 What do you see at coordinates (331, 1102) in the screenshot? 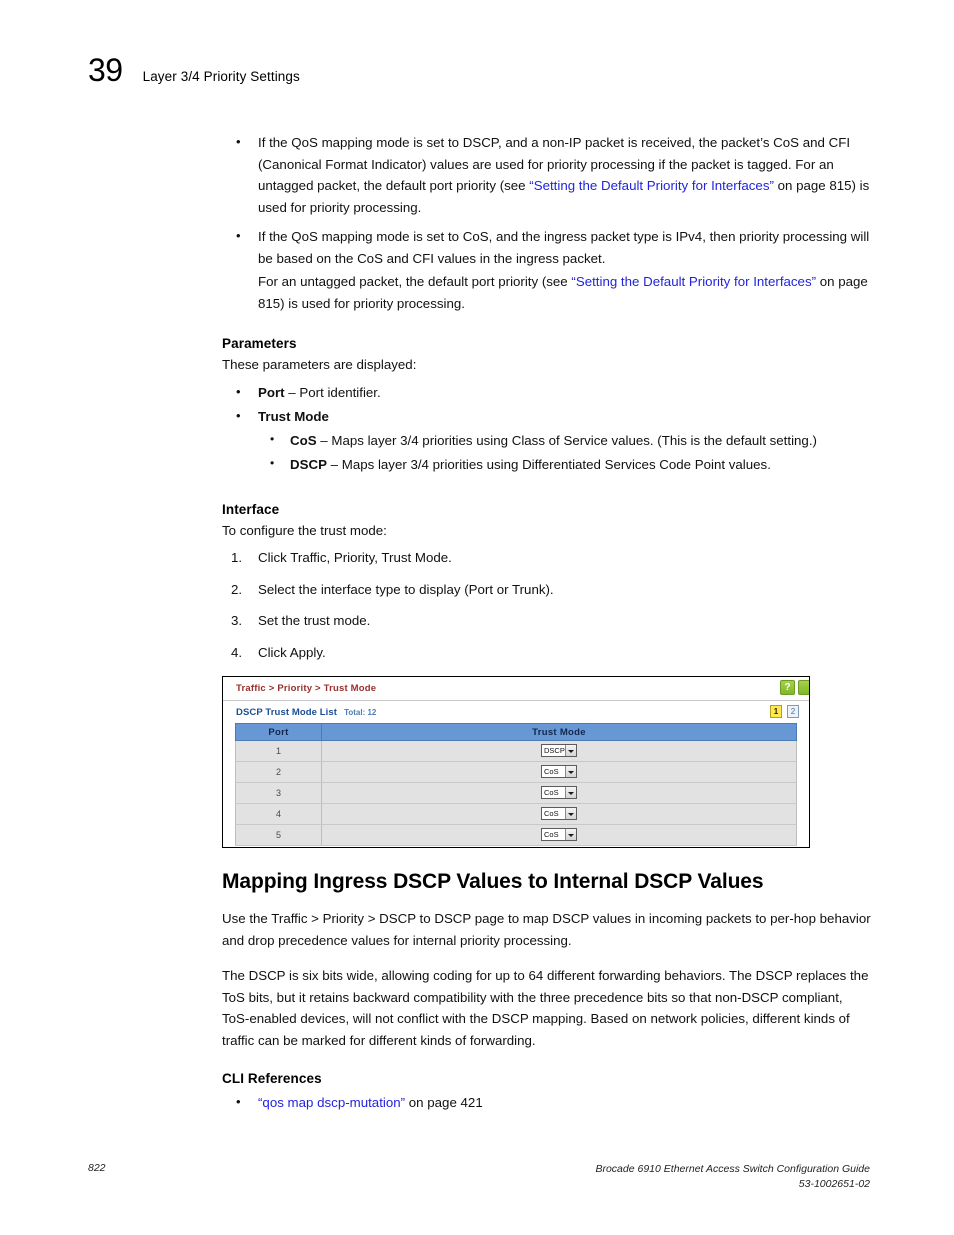
I see `cli-reference-link: “qos map dscp-mutation”` at bounding box center [331, 1102].